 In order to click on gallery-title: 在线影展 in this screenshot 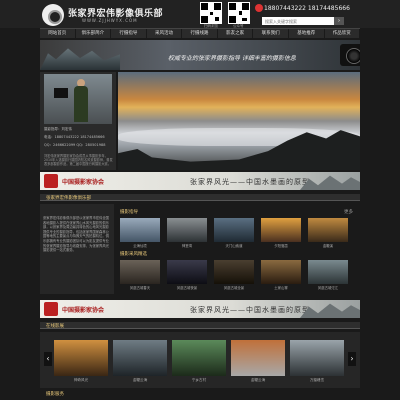, I will do `click(55, 326)`.